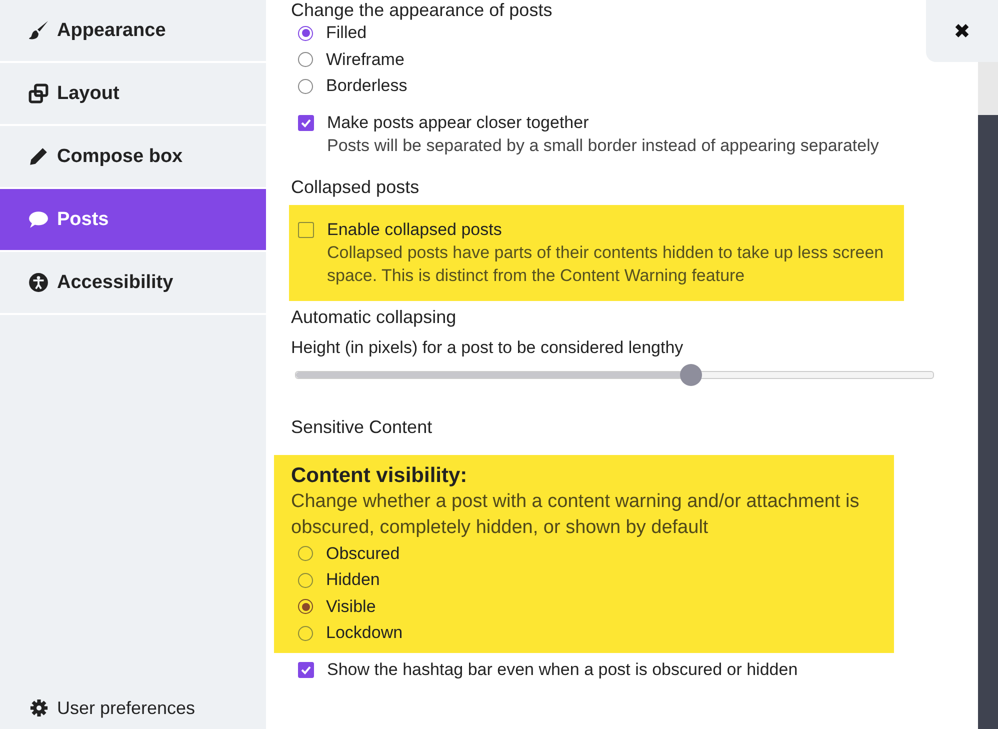 The width and height of the screenshot is (998, 729). Describe the element at coordinates (38, 282) in the screenshot. I see `accessibility-icon` at that location.